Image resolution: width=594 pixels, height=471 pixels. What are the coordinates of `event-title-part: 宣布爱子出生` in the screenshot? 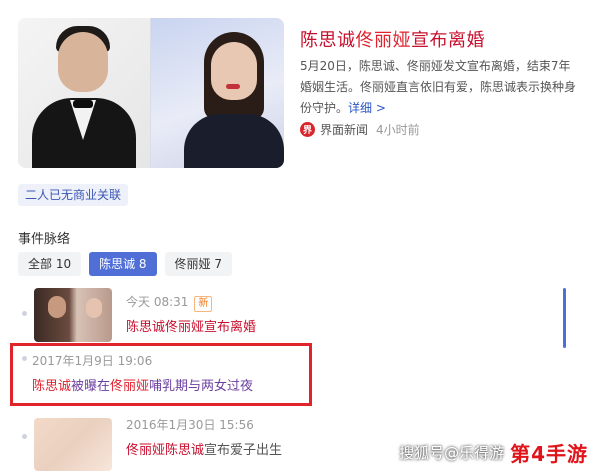 It's located at (243, 450).